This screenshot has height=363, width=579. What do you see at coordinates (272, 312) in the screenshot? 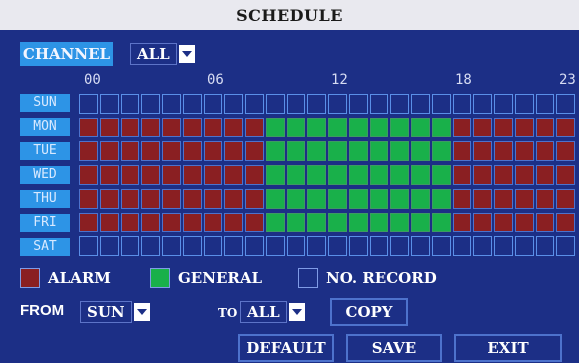
I see `to-dropdown: ALL` at bounding box center [272, 312].